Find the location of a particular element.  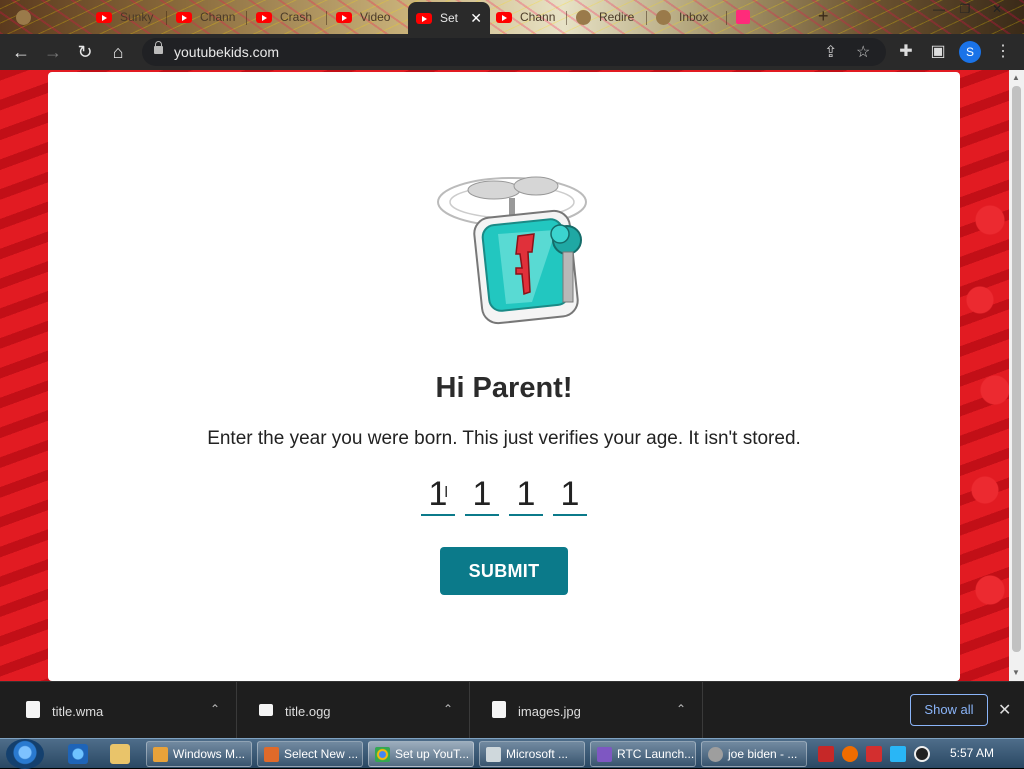

chrome-icon is located at coordinates (382, 754).